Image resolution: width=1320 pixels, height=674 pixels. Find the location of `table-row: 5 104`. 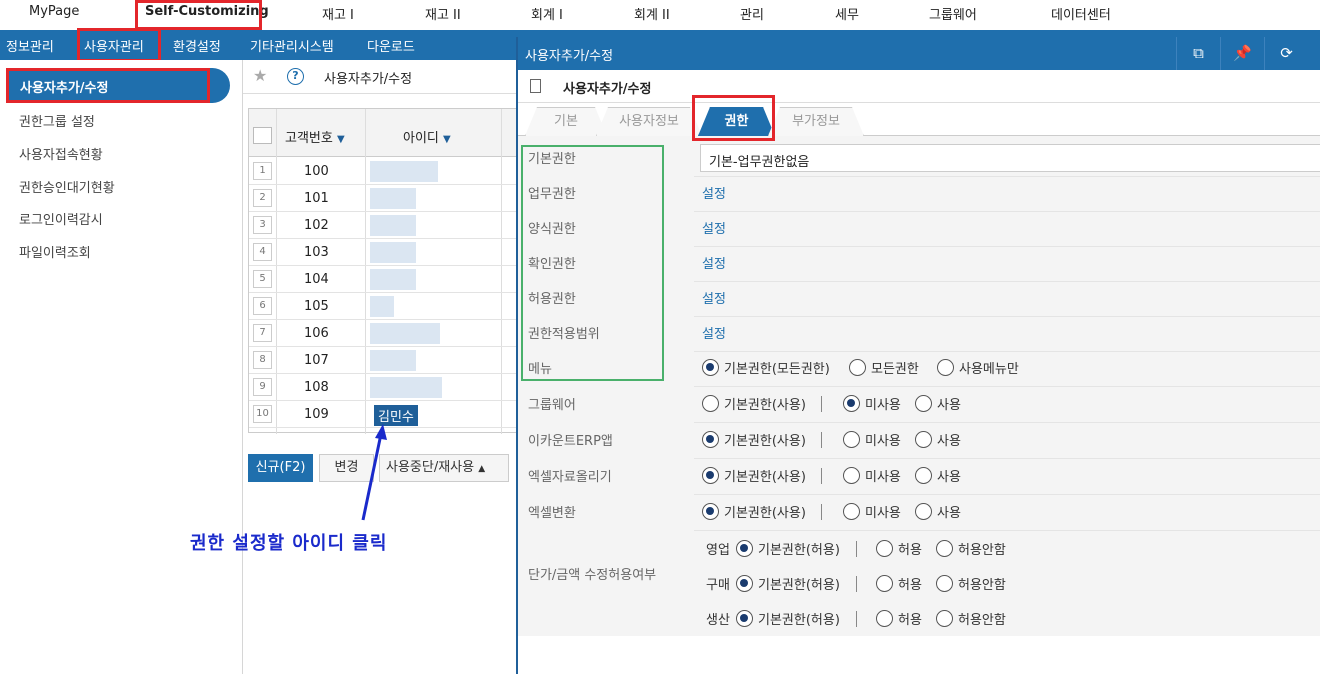

table-row: 5 104 is located at coordinates (383, 279).